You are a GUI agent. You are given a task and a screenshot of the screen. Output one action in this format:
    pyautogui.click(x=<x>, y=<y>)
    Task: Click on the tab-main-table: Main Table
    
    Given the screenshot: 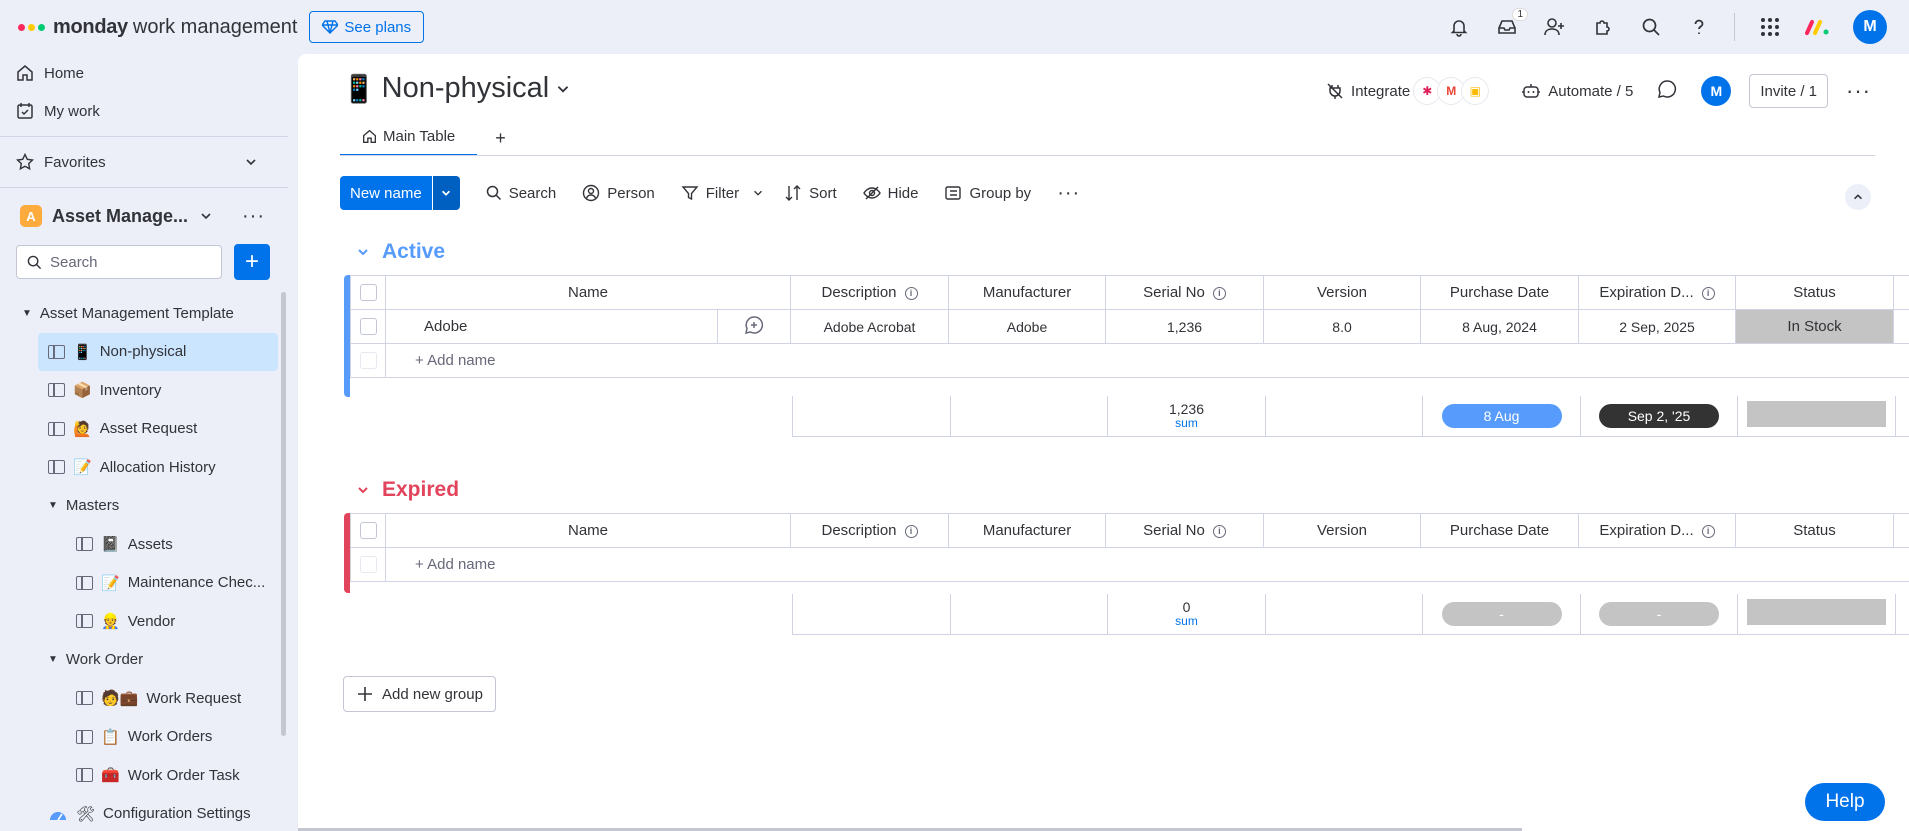 What is the action you would take?
    pyautogui.click(x=409, y=138)
    